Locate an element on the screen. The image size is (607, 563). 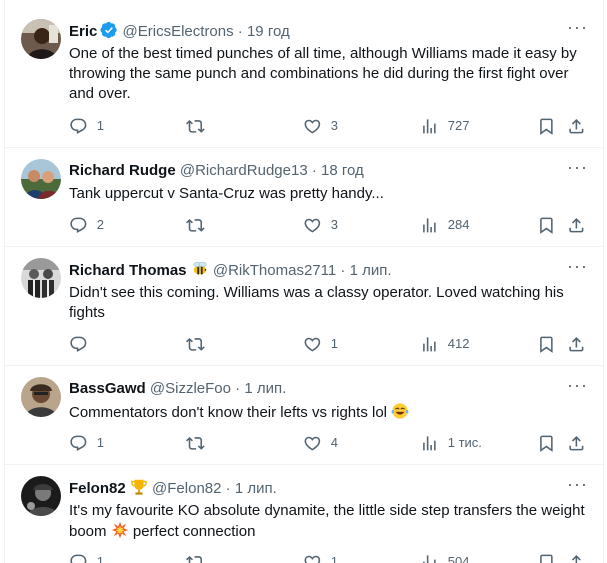
author-name: Felon82 is located at coordinates (97, 488).